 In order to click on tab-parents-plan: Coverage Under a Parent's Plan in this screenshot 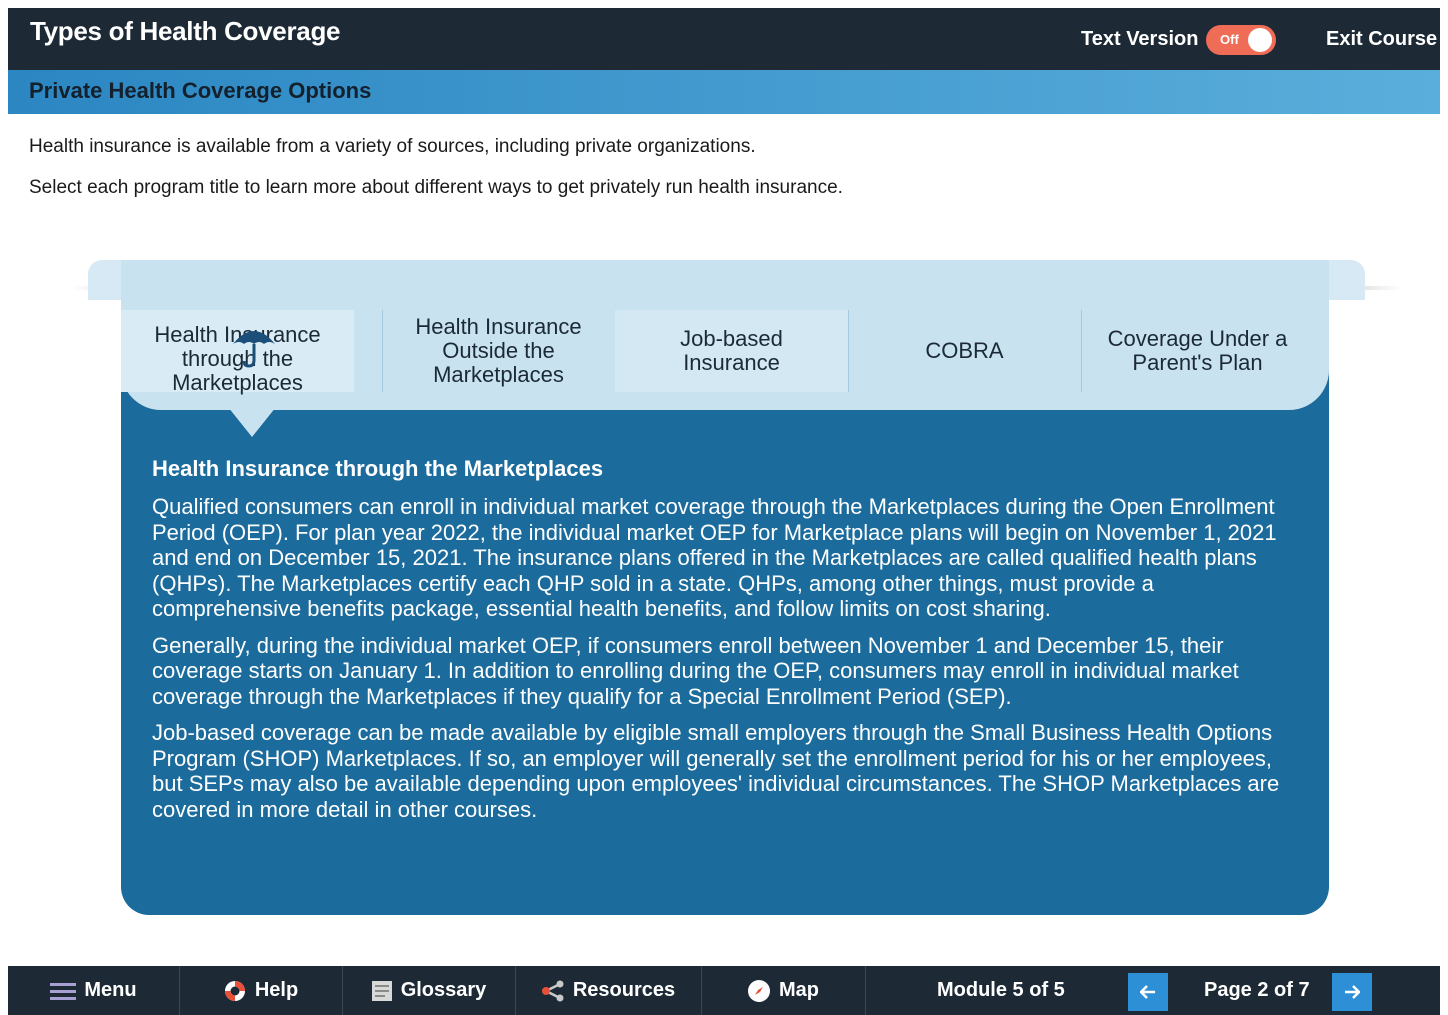, I will do `click(1197, 351)`.